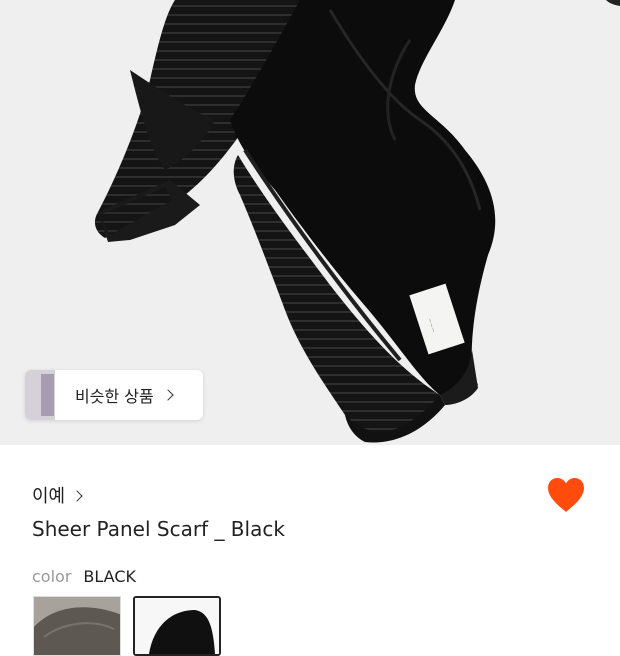 Image resolution: width=620 pixels, height=656 pixels. I want to click on similar-products-label: 비슷한 상품, so click(114, 396).